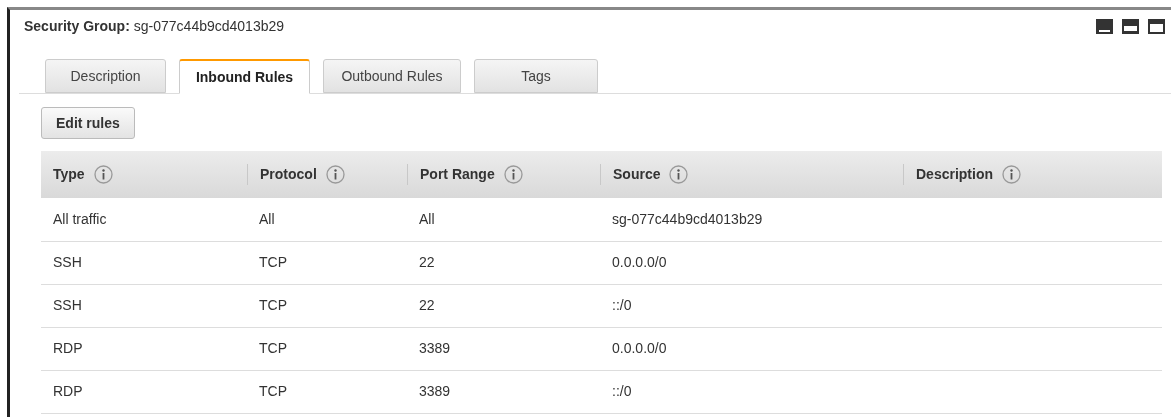 The width and height of the screenshot is (1171, 417). What do you see at coordinates (536, 76) in the screenshot?
I see `tab: Tags` at bounding box center [536, 76].